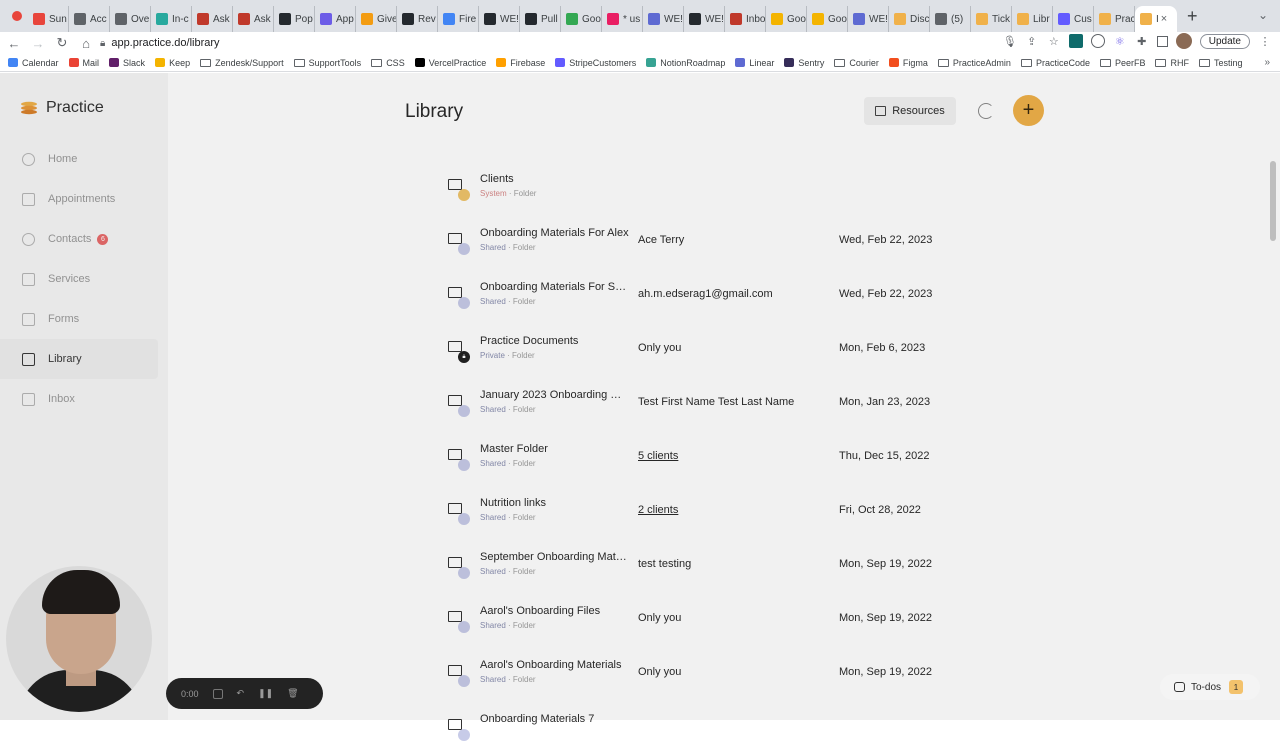 The image size is (1280, 753). Describe the element at coordinates (327, 63) in the screenshot. I see `bookmark-item: SupportTools` at that location.